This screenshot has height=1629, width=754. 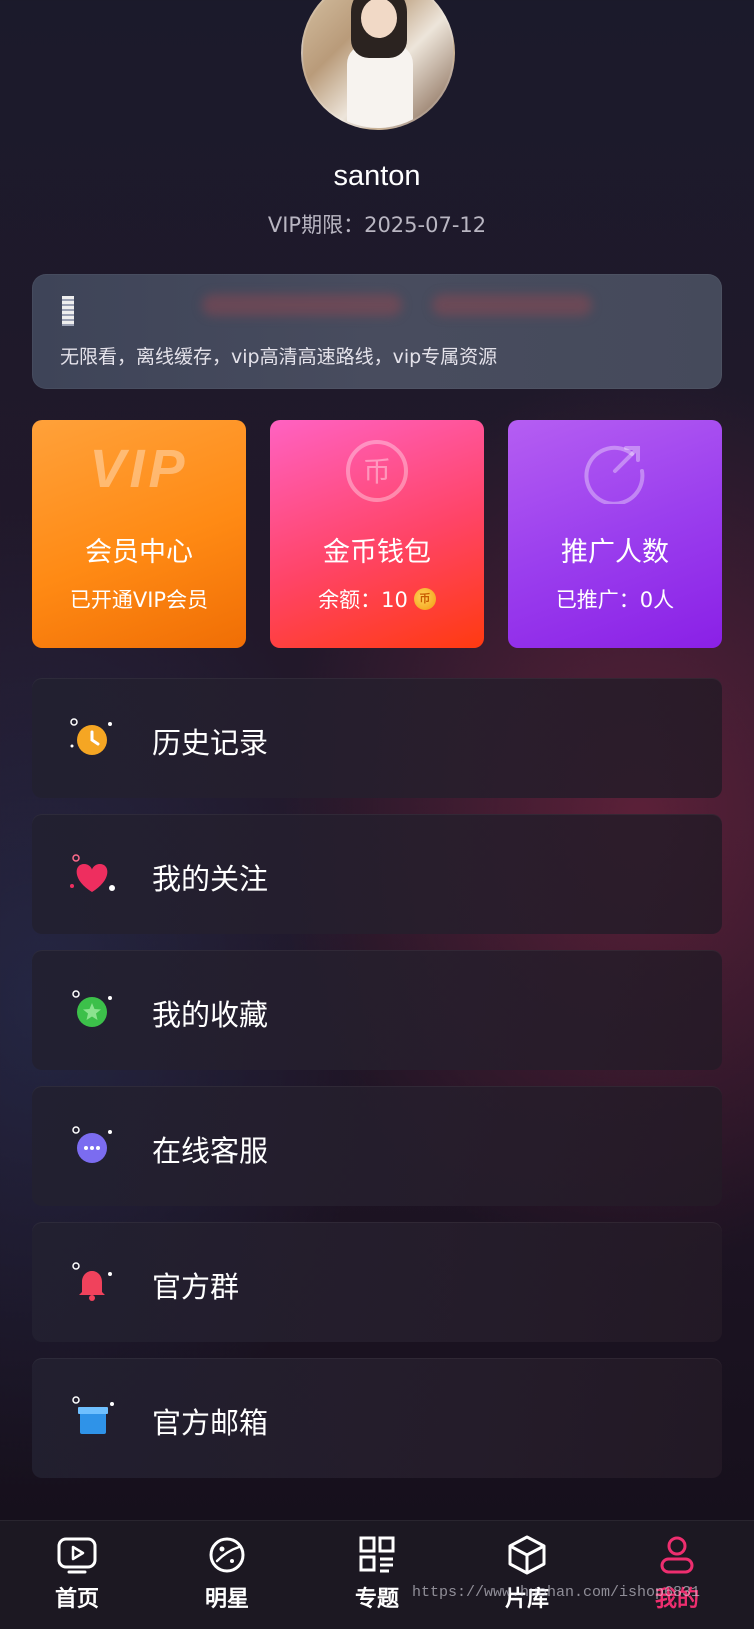 I want to click on menu-label: 官方群, so click(x=196, y=1287).